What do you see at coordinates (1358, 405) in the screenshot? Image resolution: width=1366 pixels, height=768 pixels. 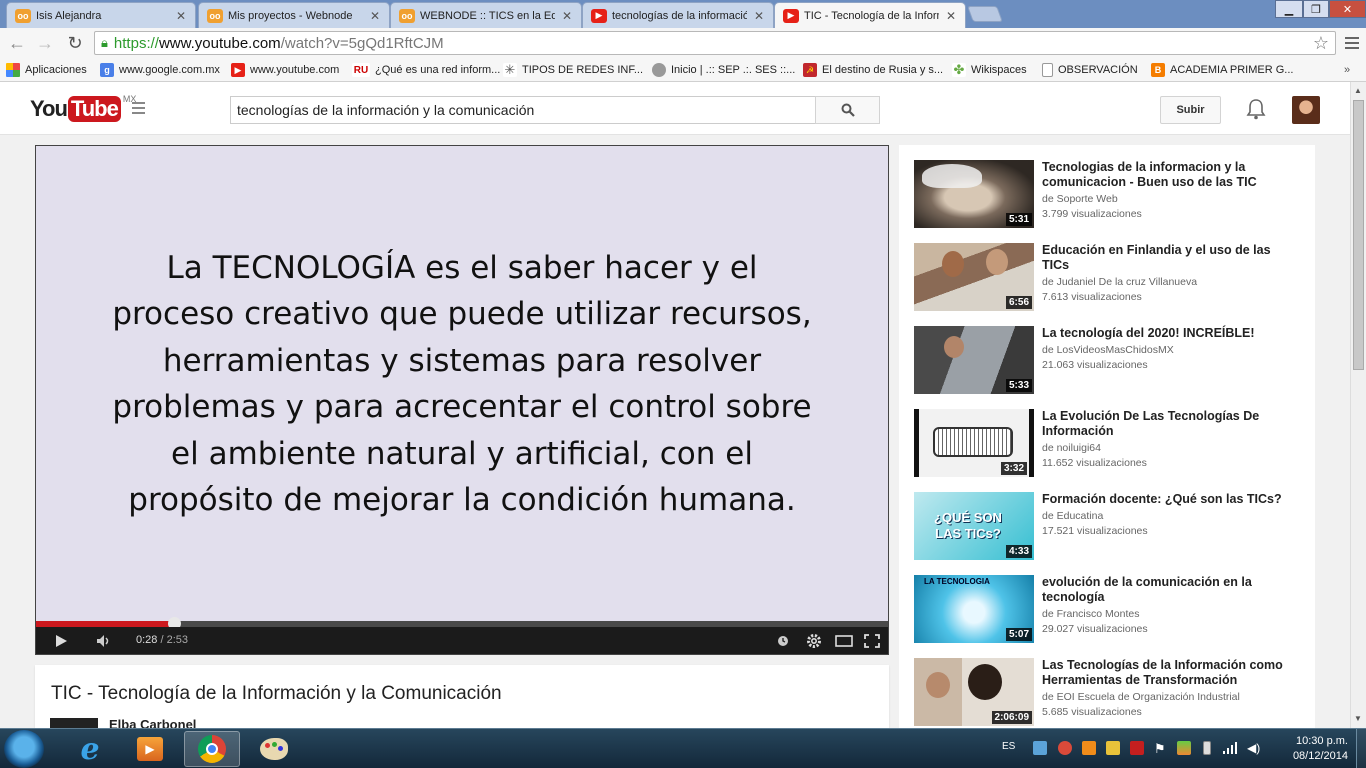 I see `page-scrollbar: ▲ ▼` at bounding box center [1358, 405].